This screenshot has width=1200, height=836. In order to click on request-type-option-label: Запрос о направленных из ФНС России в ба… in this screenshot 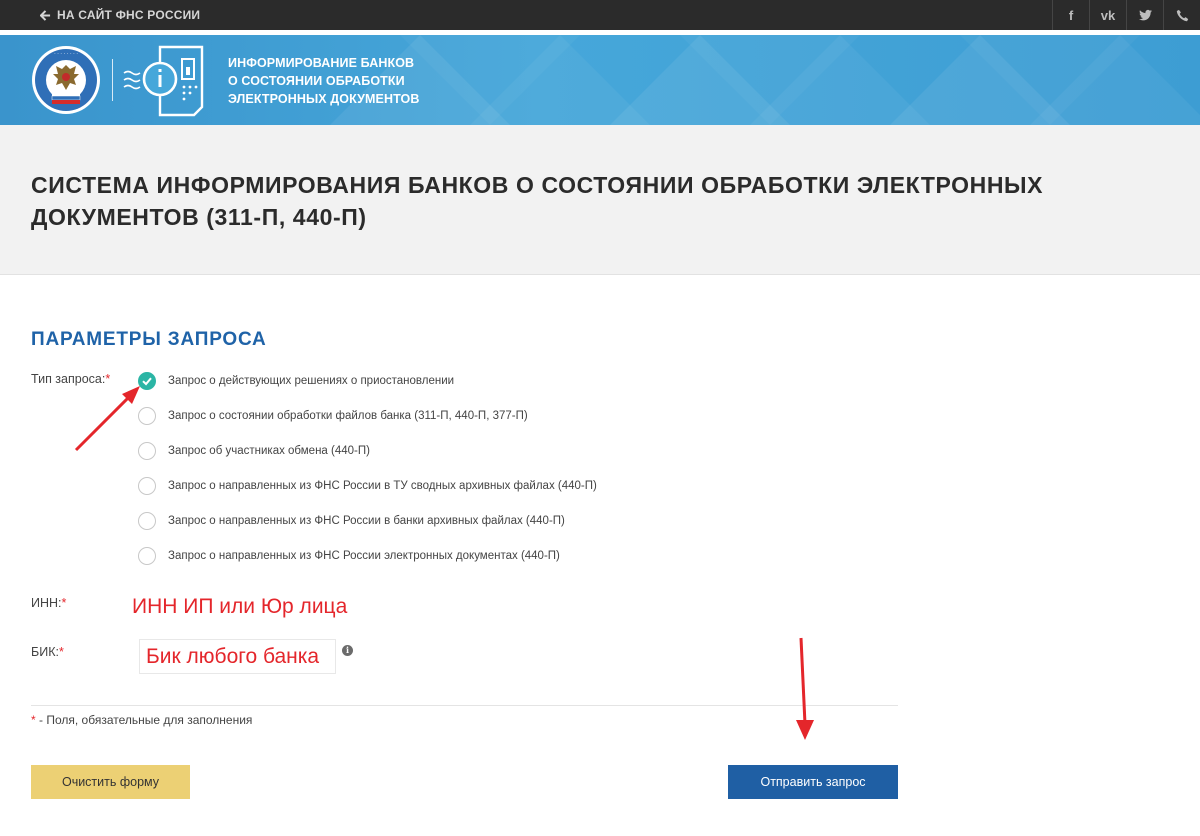, I will do `click(366, 521)`.